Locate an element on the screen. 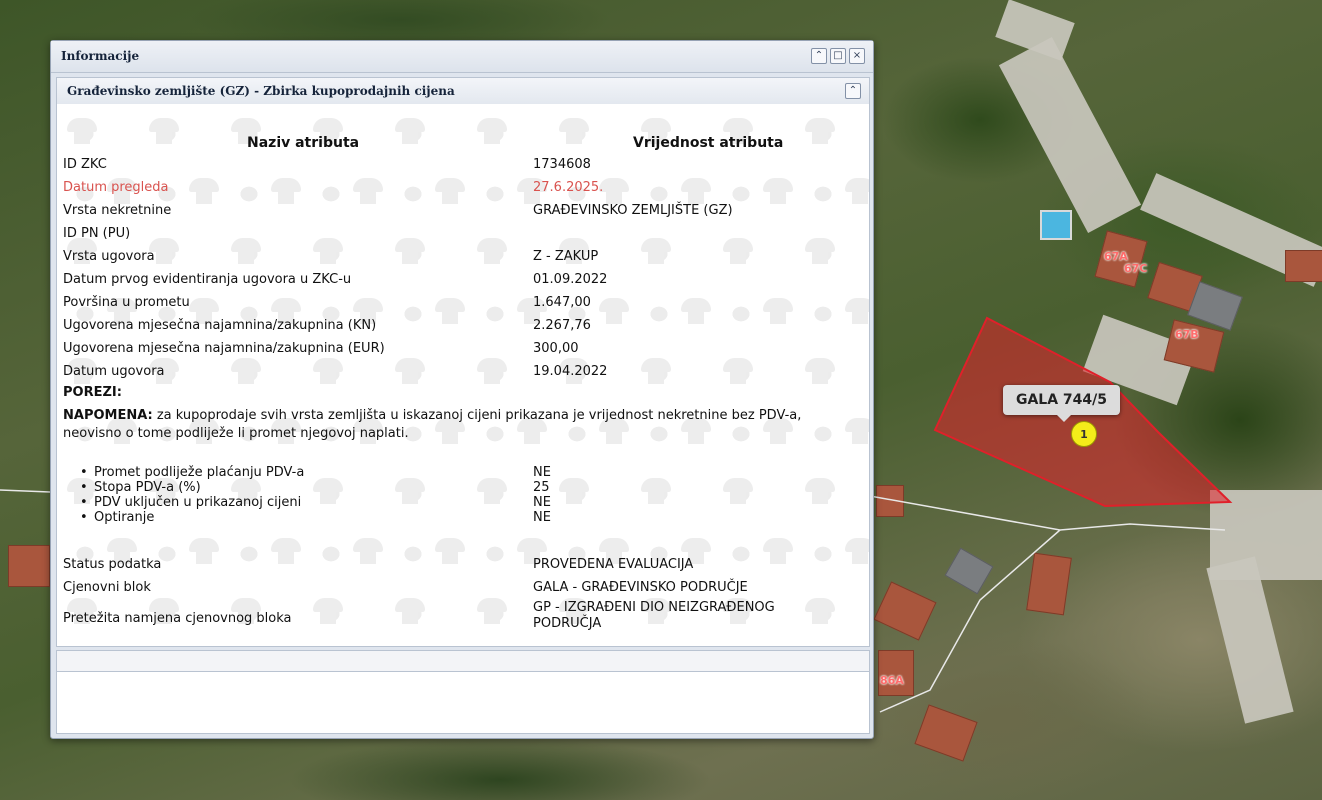 The height and width of the screenshot is (800, 1322). collapse-panel-button: ⌃ is located at coordinates (853, 91).